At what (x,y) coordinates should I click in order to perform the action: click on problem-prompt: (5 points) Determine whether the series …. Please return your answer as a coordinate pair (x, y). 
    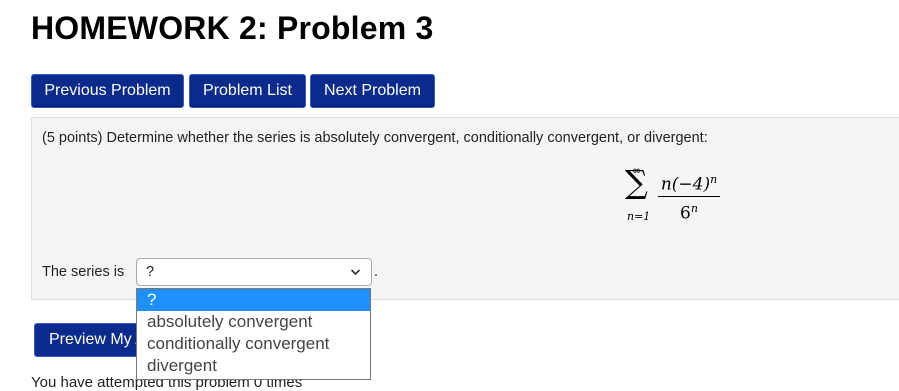
    Looking at the image, I should click on (375, 138).